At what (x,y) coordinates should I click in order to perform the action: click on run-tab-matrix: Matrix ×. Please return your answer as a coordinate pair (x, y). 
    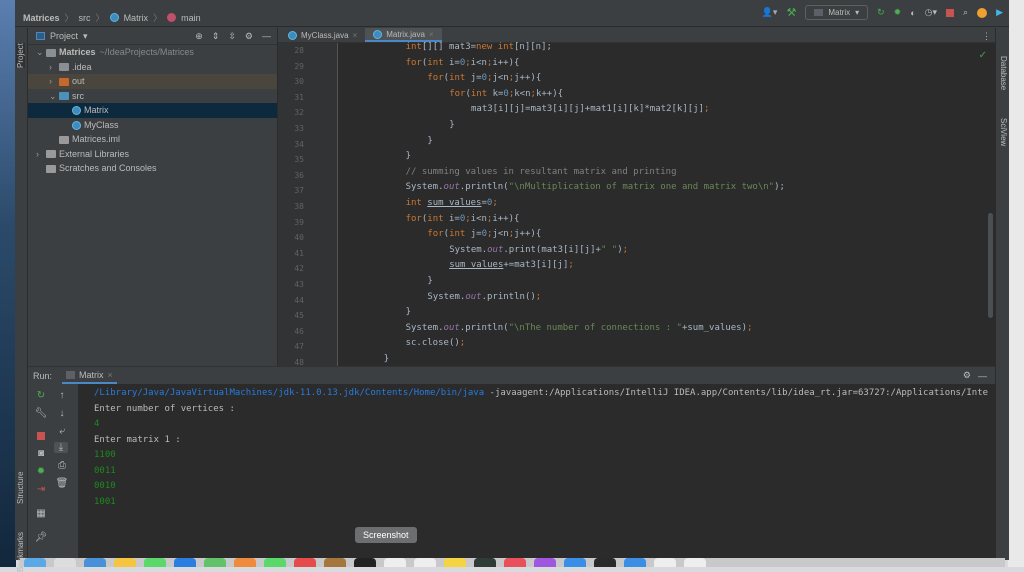
    Looking at the image, I should click on (89, 375).